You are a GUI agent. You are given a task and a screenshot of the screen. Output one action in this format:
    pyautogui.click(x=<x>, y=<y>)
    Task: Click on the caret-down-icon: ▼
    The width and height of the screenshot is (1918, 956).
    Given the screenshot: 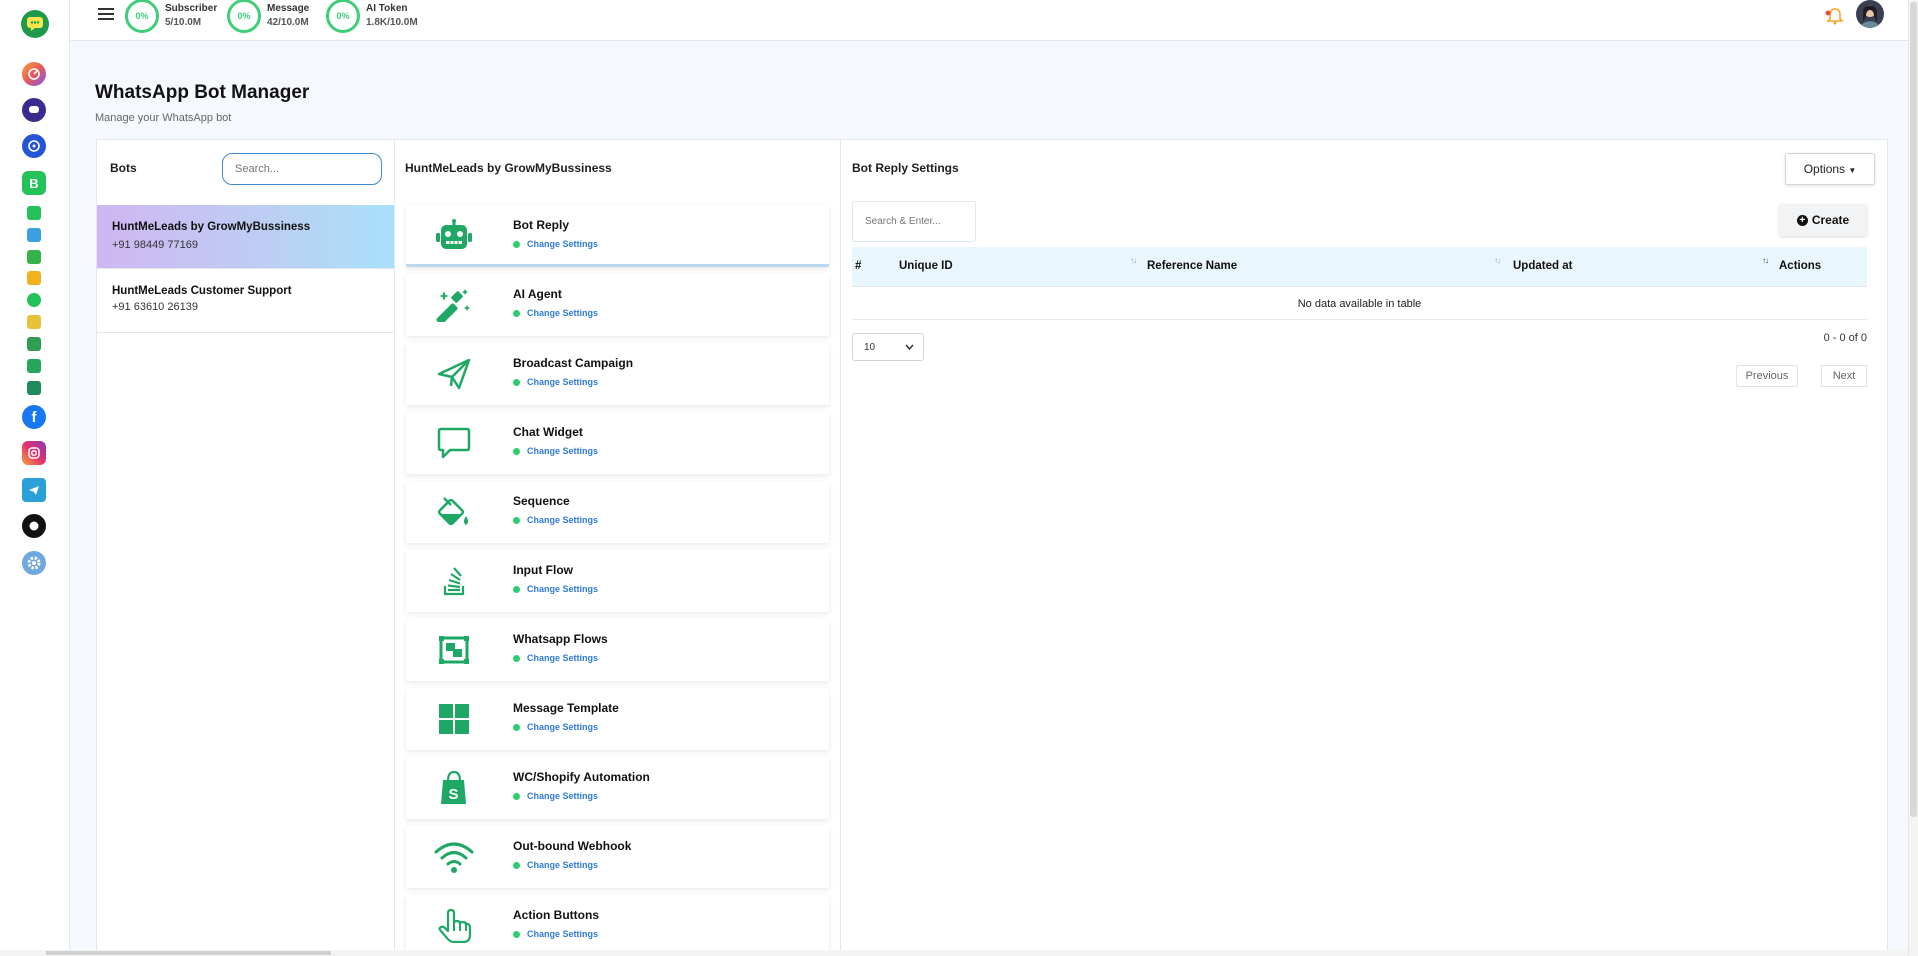 What is the action you would take?
    pyautogui.click(x=1852, y=170)
    